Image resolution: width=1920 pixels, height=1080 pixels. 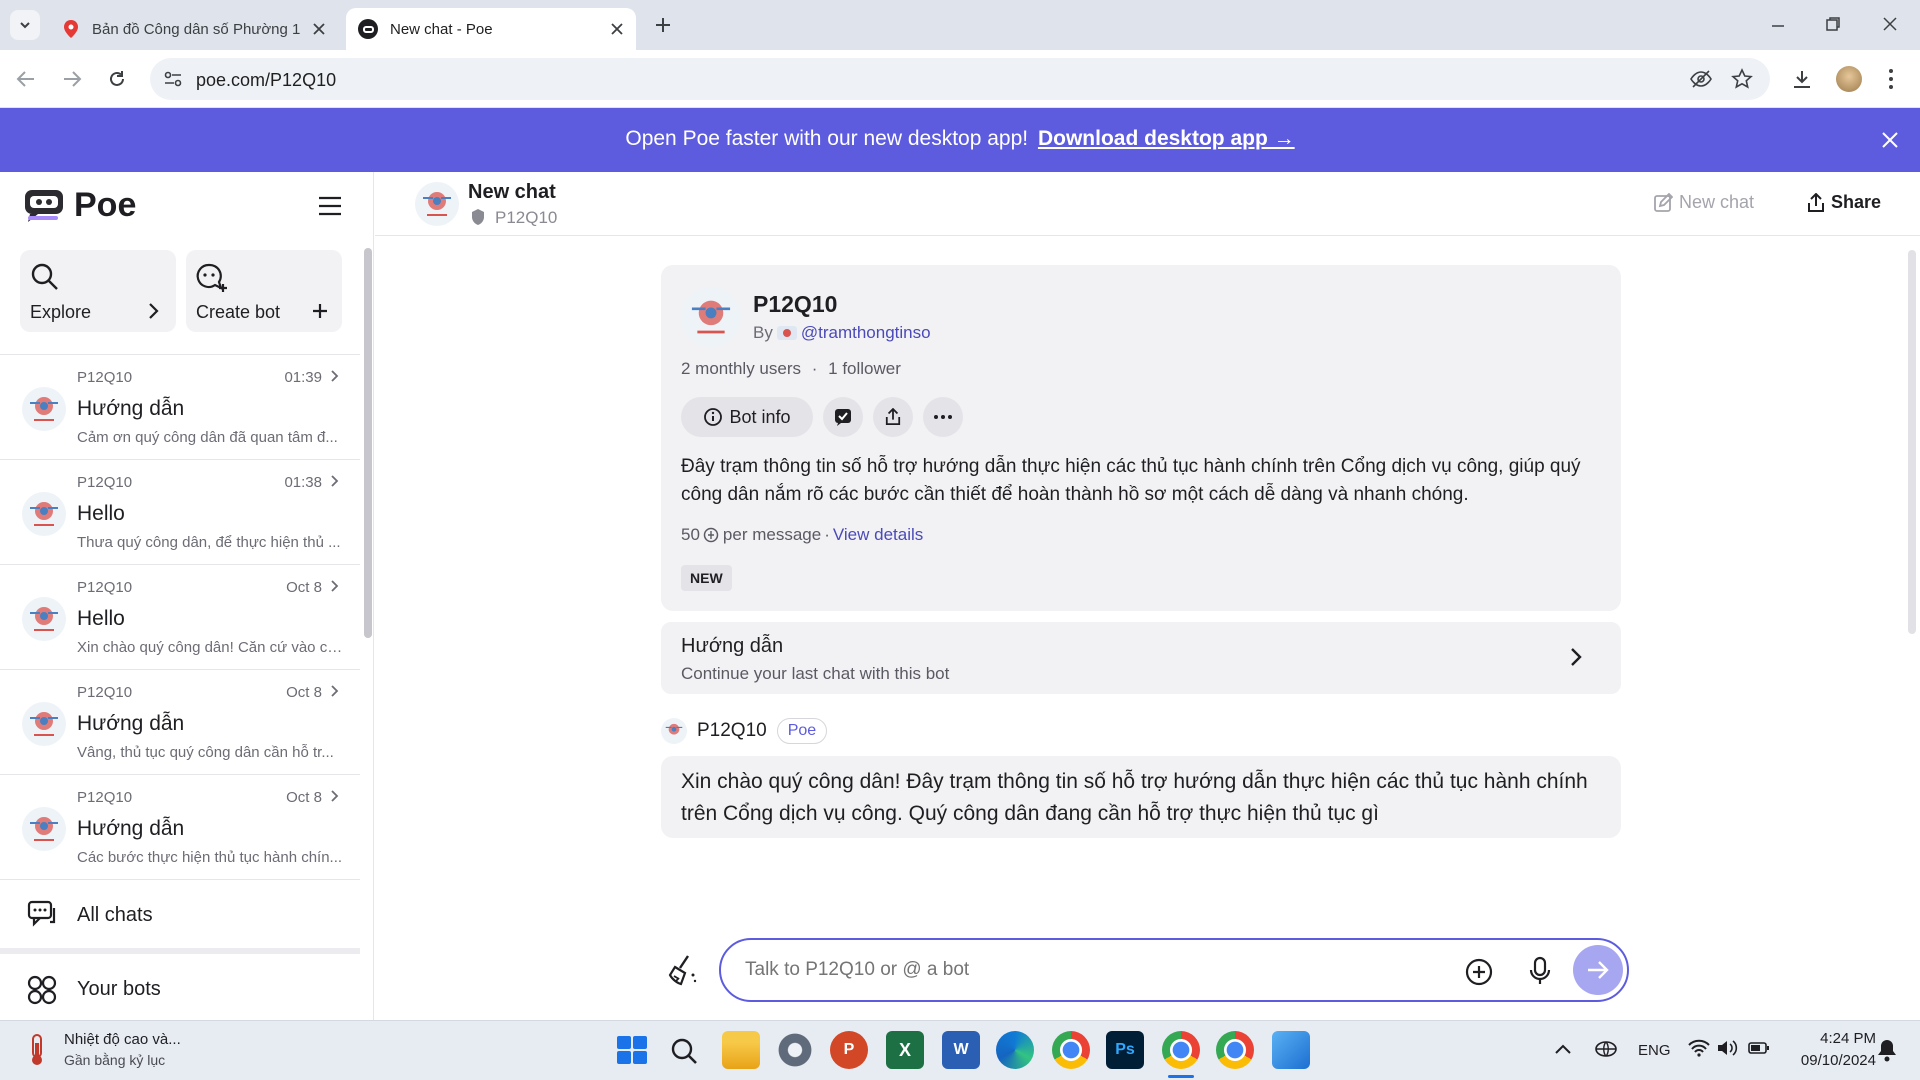 I want to click on bot-info-button: Bot info, so click(x=747, y=417).